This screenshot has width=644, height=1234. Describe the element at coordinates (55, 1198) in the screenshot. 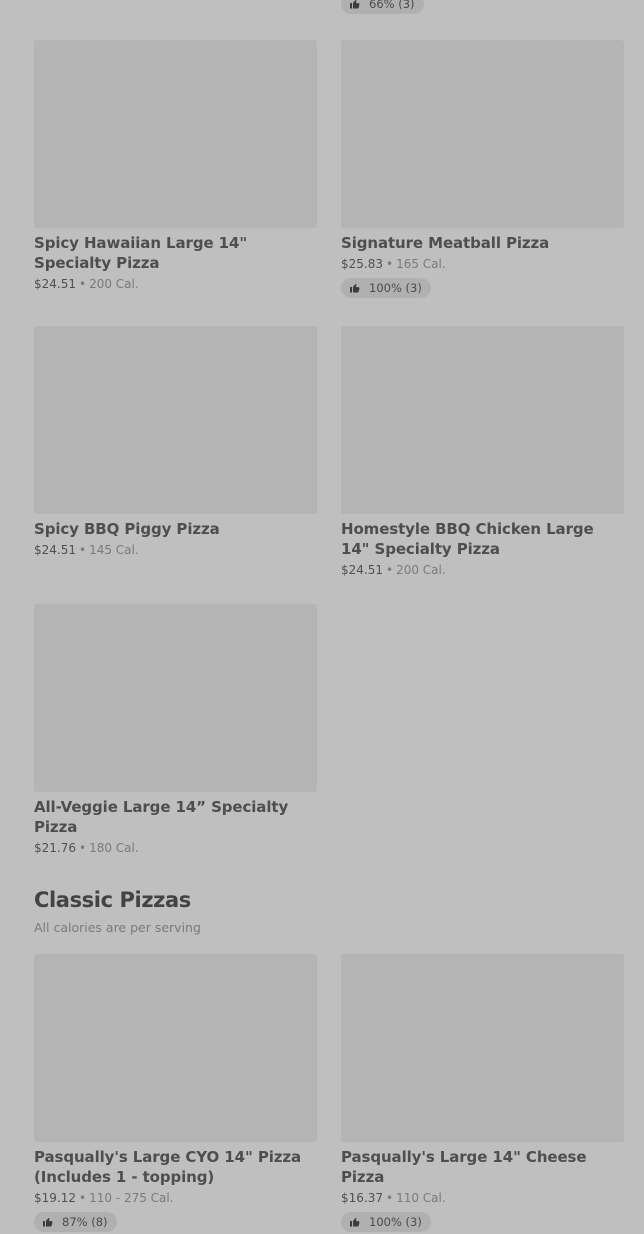

I see `menu-item-price: $19.12` at that location.